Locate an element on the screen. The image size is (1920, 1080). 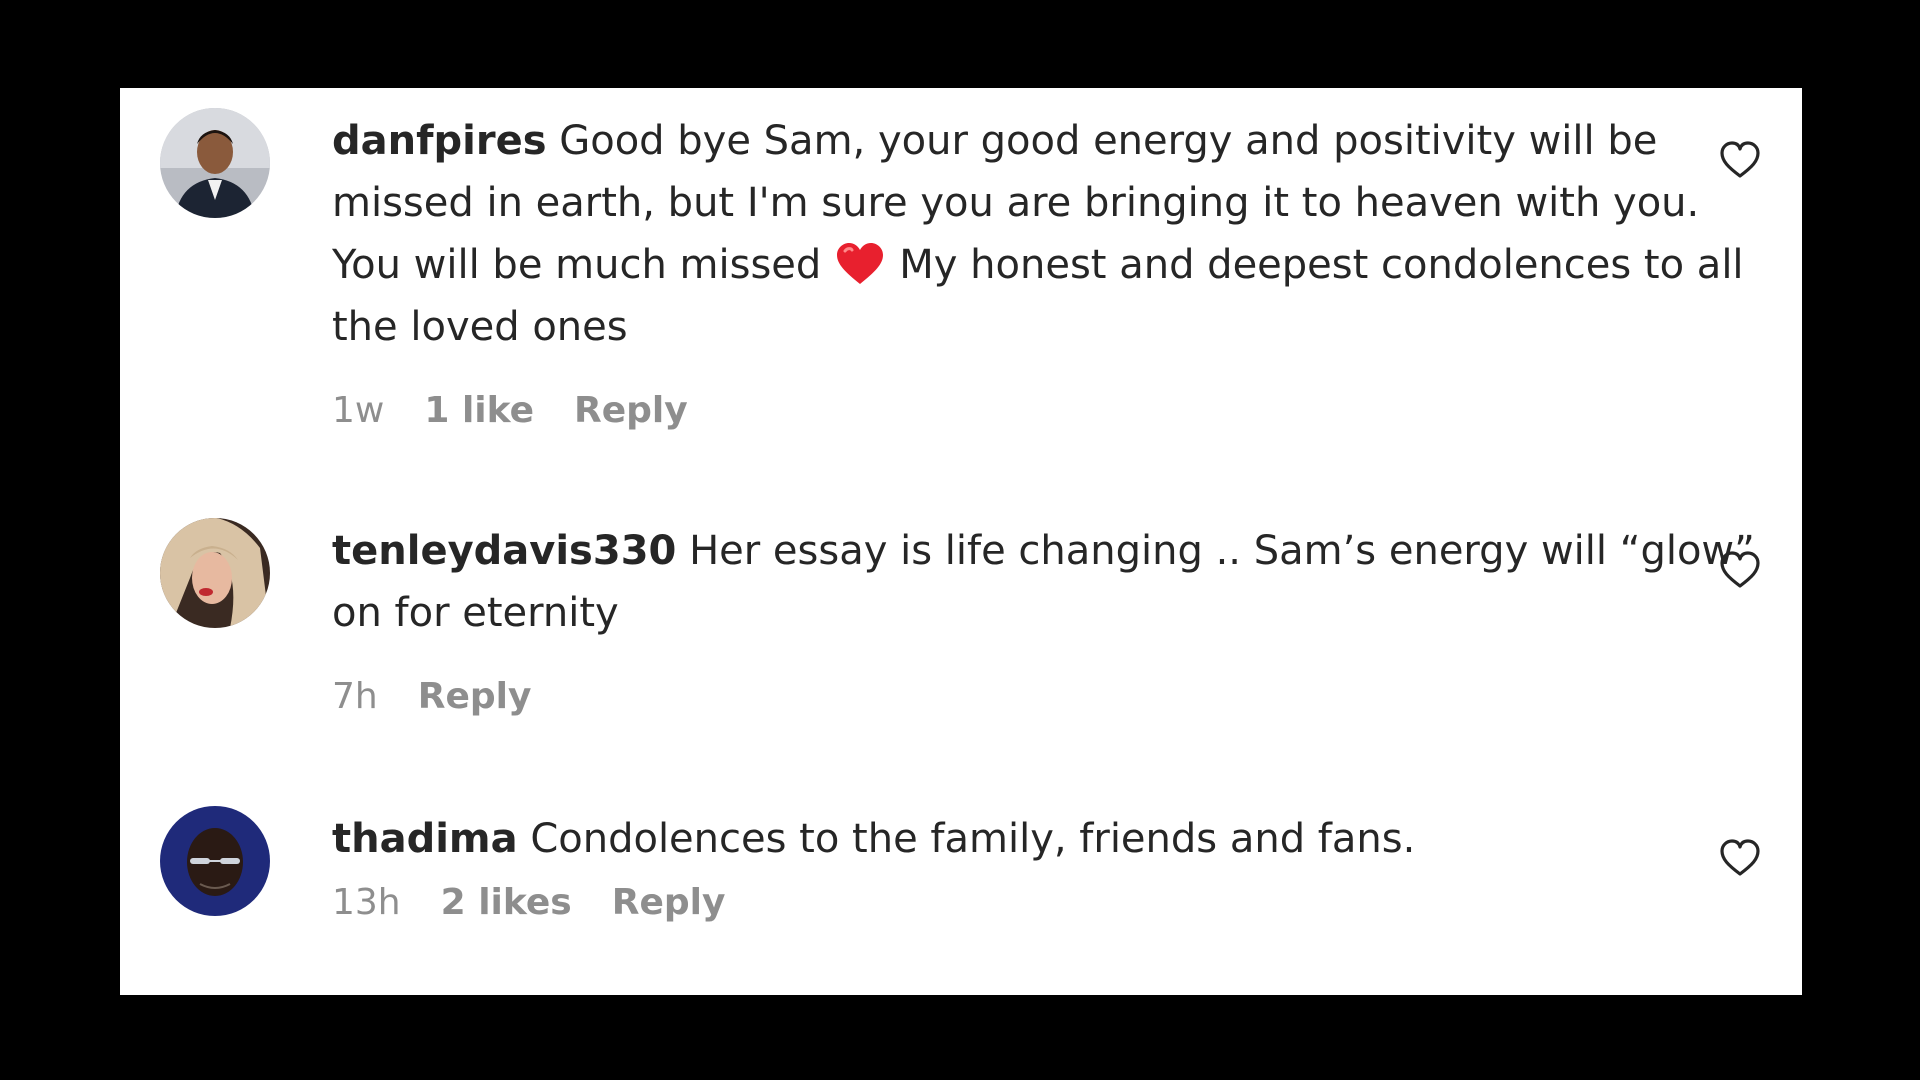
comment-meta: 13h 2 likes Reply is located at coordinates (1052, 902).